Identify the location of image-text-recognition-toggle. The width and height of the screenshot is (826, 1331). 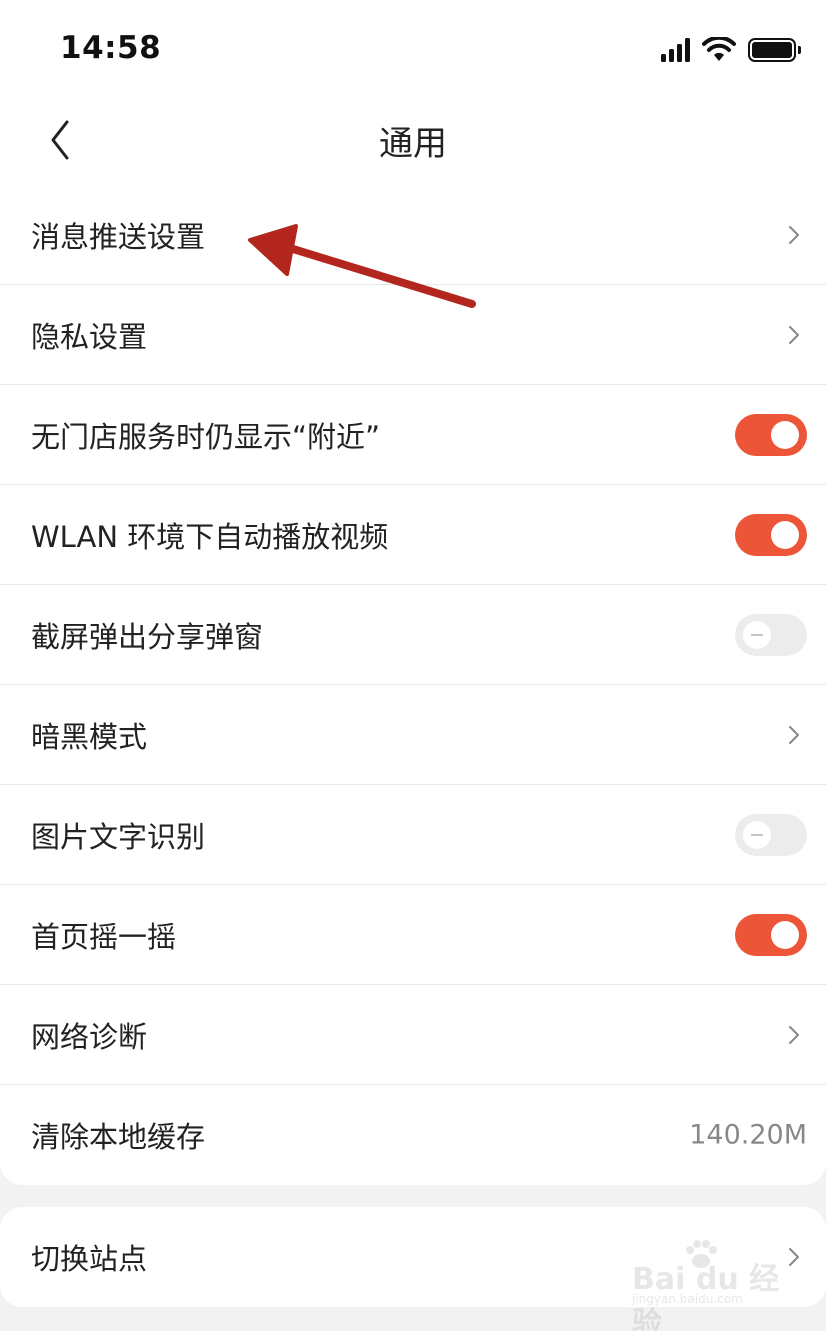
(771, 835).